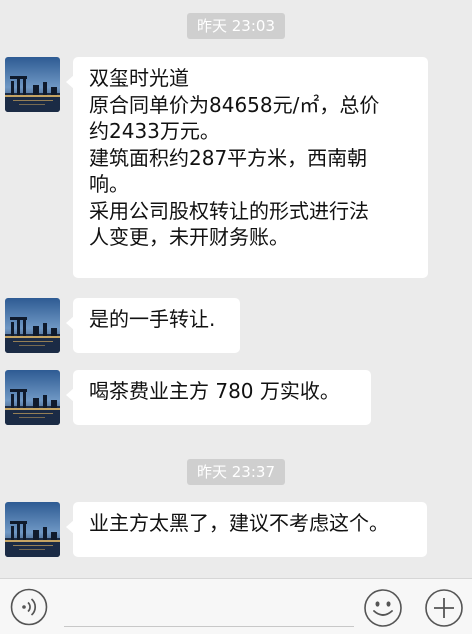  I want to click on message-bubble: 是的一手转让., so click(153, 325).